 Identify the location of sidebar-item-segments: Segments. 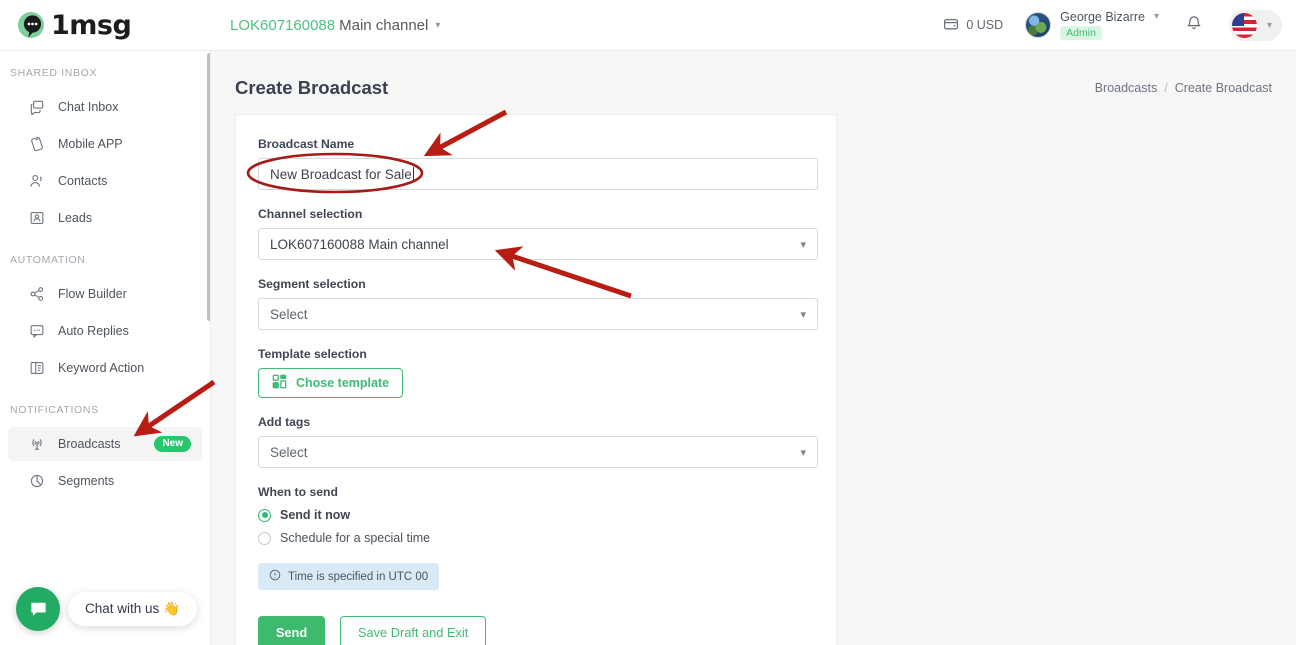
(105, 481).